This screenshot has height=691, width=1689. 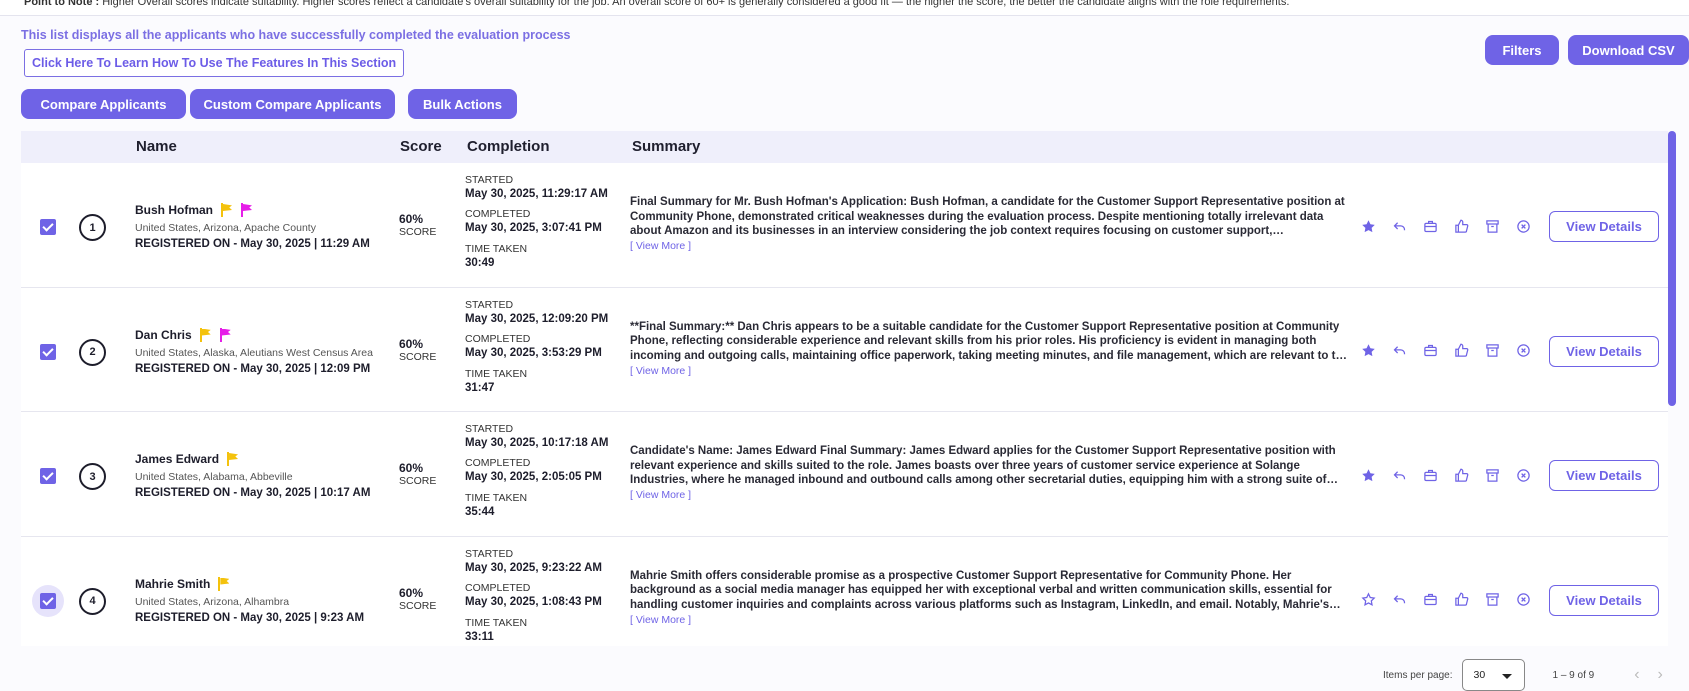 I want to click on star-outline-icon, so click(x=1368, y=600).